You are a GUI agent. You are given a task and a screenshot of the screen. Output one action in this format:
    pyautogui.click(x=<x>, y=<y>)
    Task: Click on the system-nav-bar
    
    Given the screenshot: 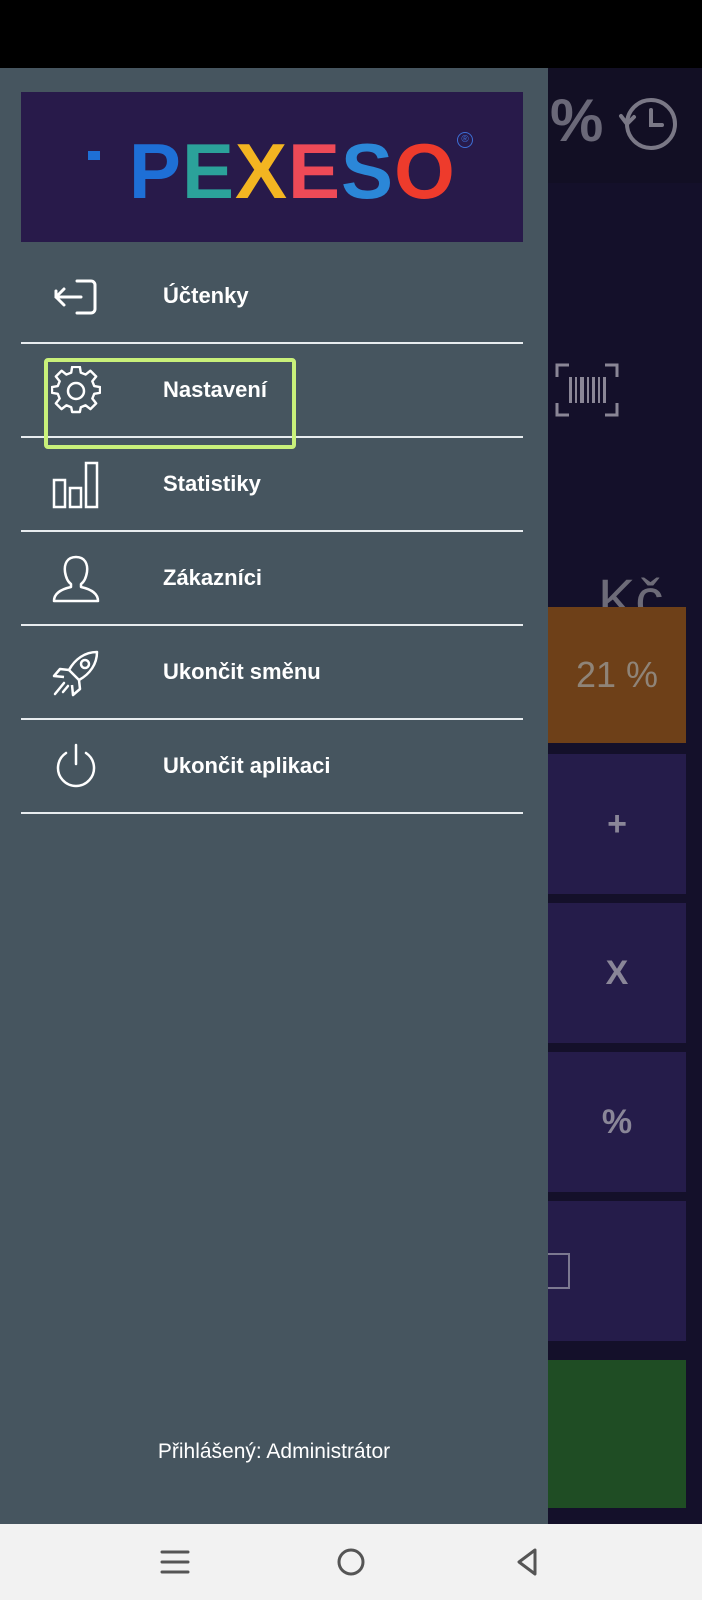 What is the action you would take?
    pyautogui.click(x=351, y=1562)
    